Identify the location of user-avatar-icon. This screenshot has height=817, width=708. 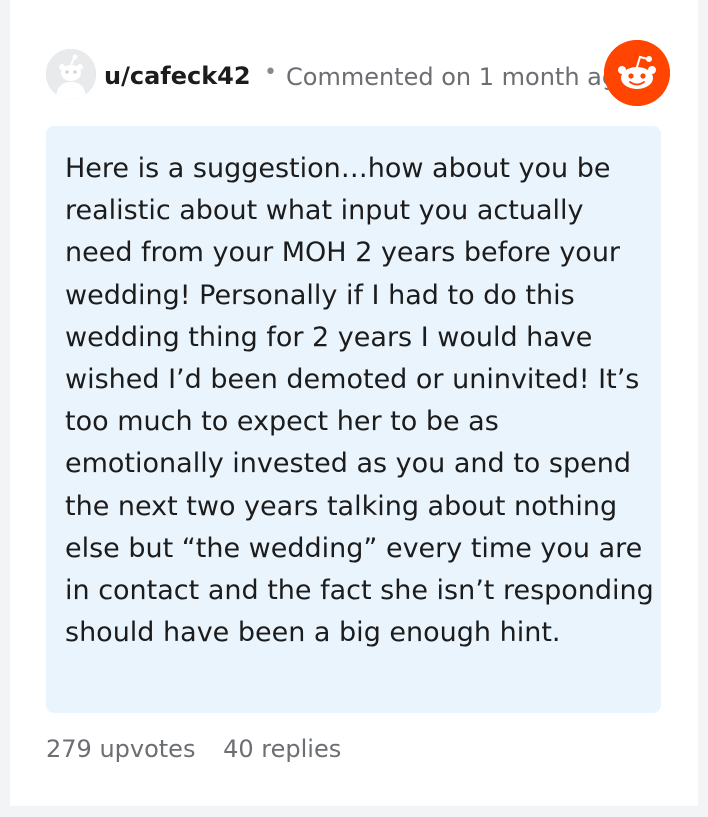
(71, 74).